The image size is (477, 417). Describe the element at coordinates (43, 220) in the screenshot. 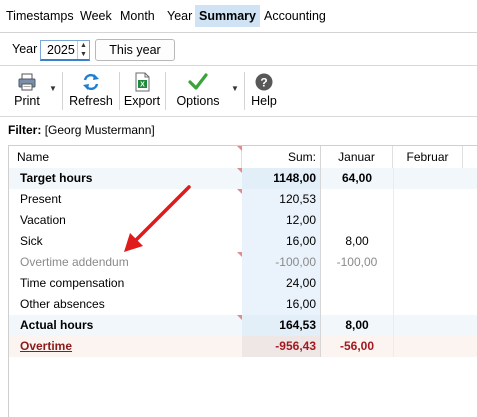

I see `row-name-cell: Vacation` at that location.